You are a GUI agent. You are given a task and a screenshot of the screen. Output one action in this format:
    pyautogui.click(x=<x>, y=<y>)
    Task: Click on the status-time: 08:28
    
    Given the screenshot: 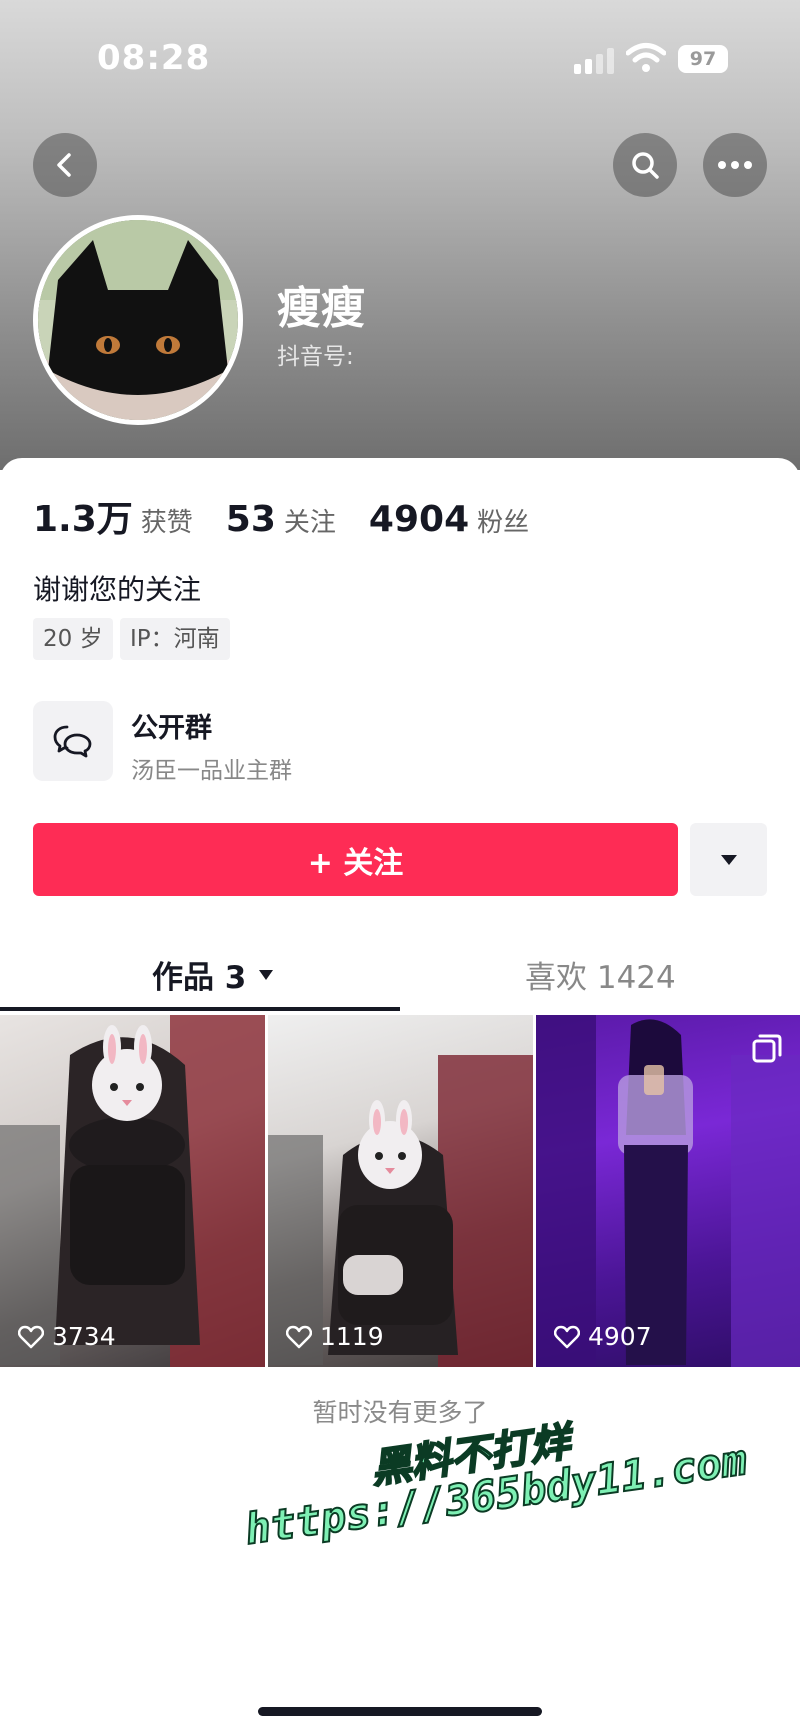 What is the action you would take?
    pyautogui.click(x=154, y=58)
    